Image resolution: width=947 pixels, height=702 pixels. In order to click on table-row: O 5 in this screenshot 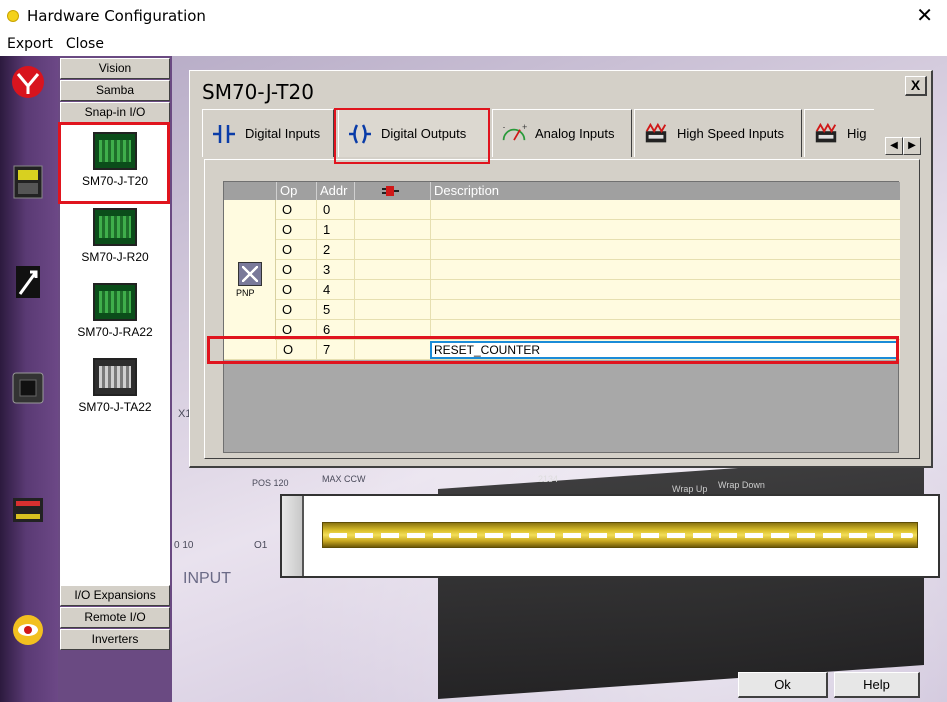, I will do `click(588, 310)`.